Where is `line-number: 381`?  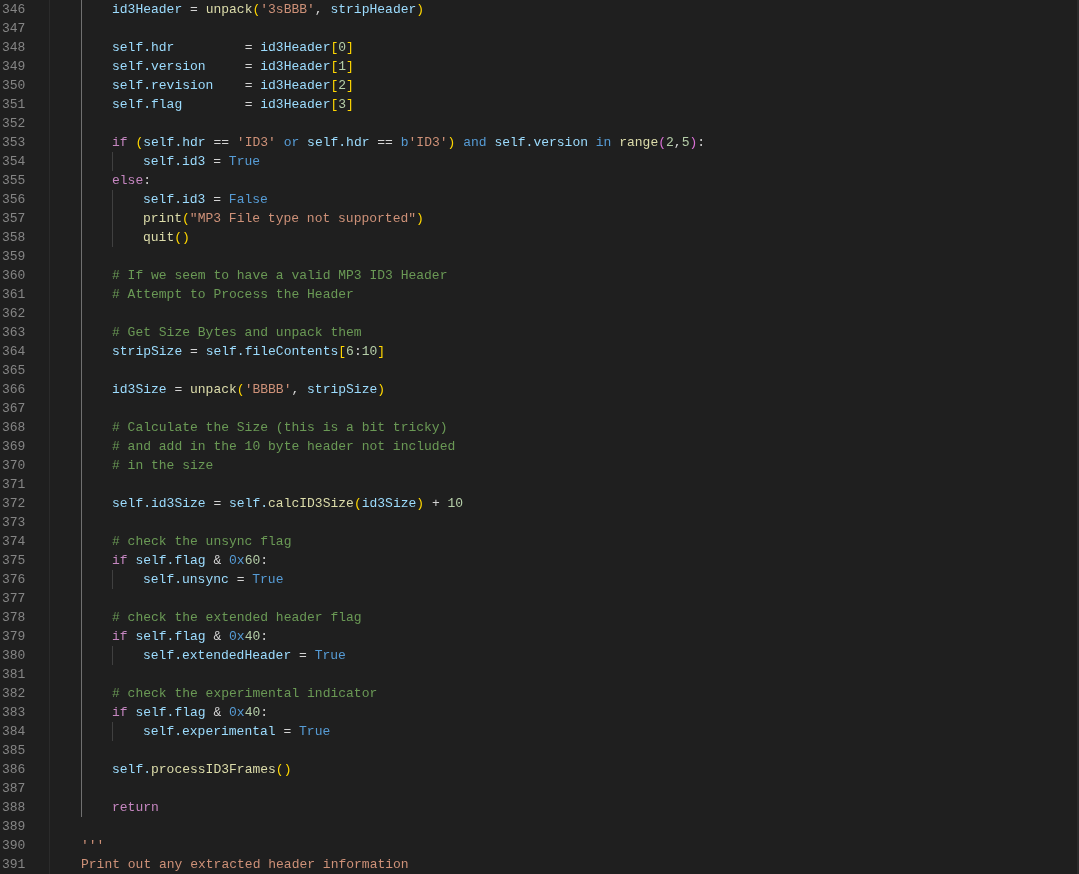 line-number: 381 is located at coordinates (14, 675).